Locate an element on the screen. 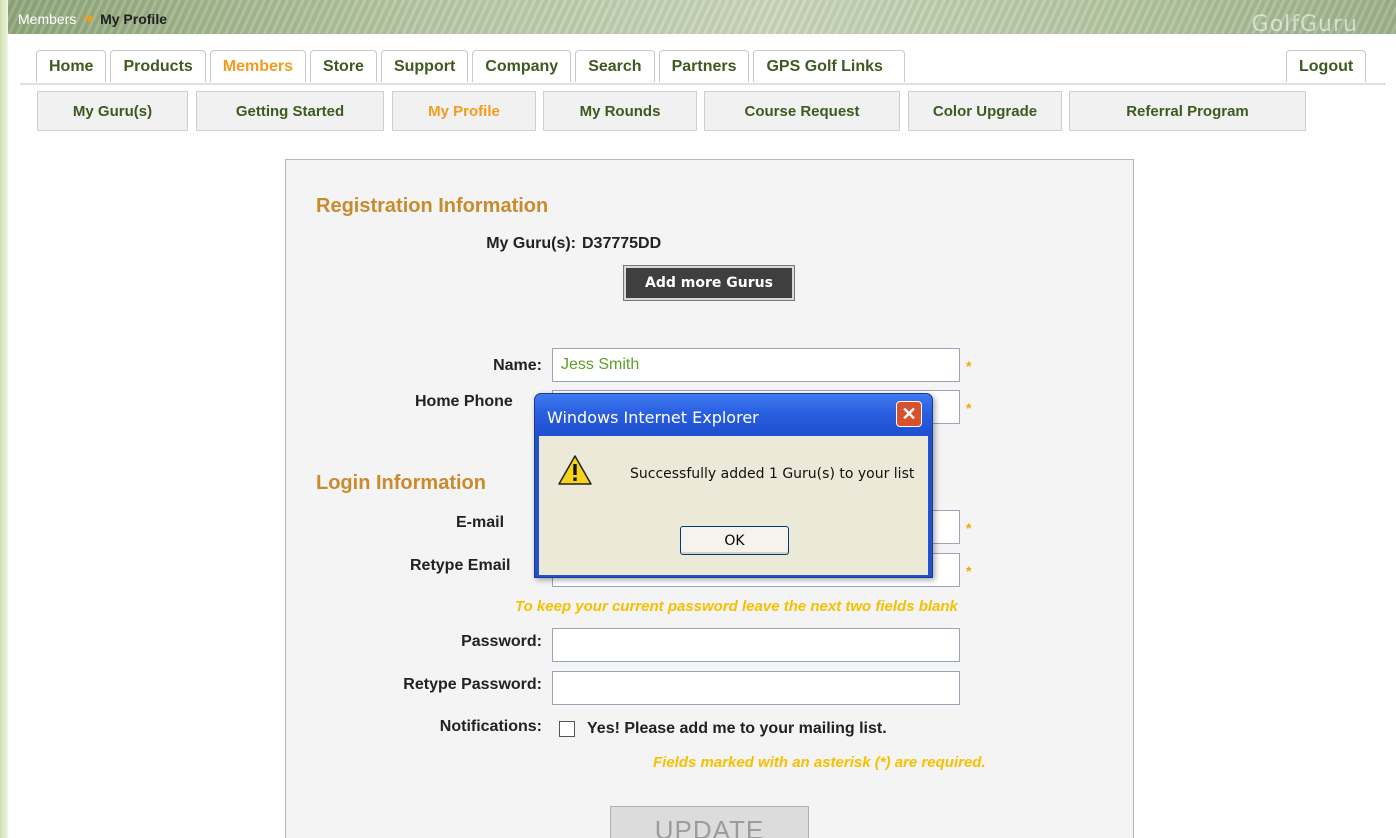 The width and height of the screenshot is (1396, 838). tab-products: Products is located at coordinates (158, 66).